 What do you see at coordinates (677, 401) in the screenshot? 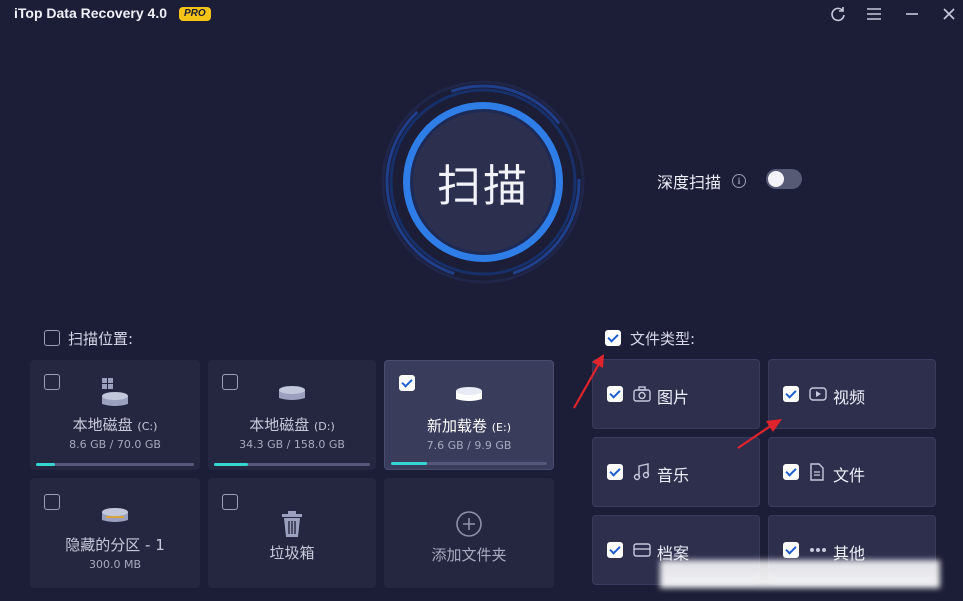
I see `annotation-arrows` at bounding box center [677, 401].